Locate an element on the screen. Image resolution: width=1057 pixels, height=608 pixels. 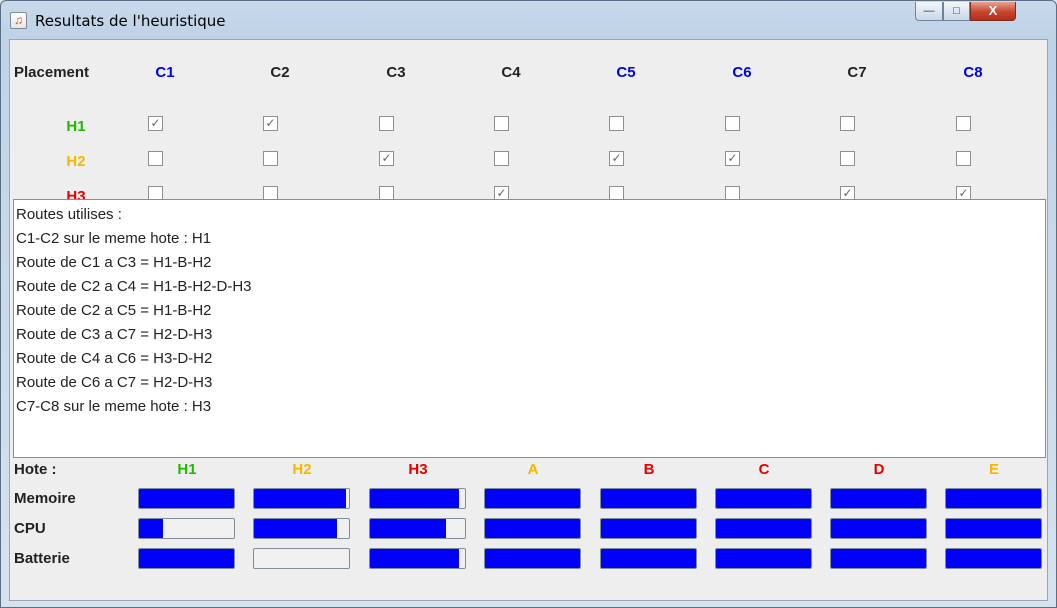
checkbox-h2-c7 is located at coordinates (847, 158).